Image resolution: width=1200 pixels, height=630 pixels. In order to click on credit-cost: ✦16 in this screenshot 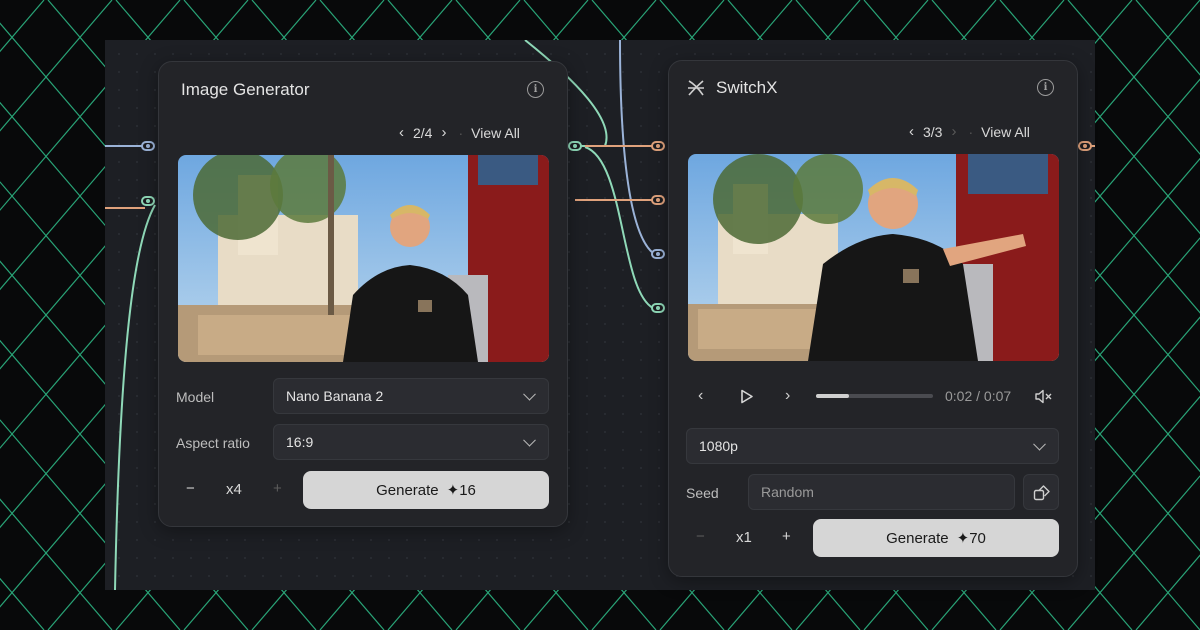, I will do `click(461, 490)`.